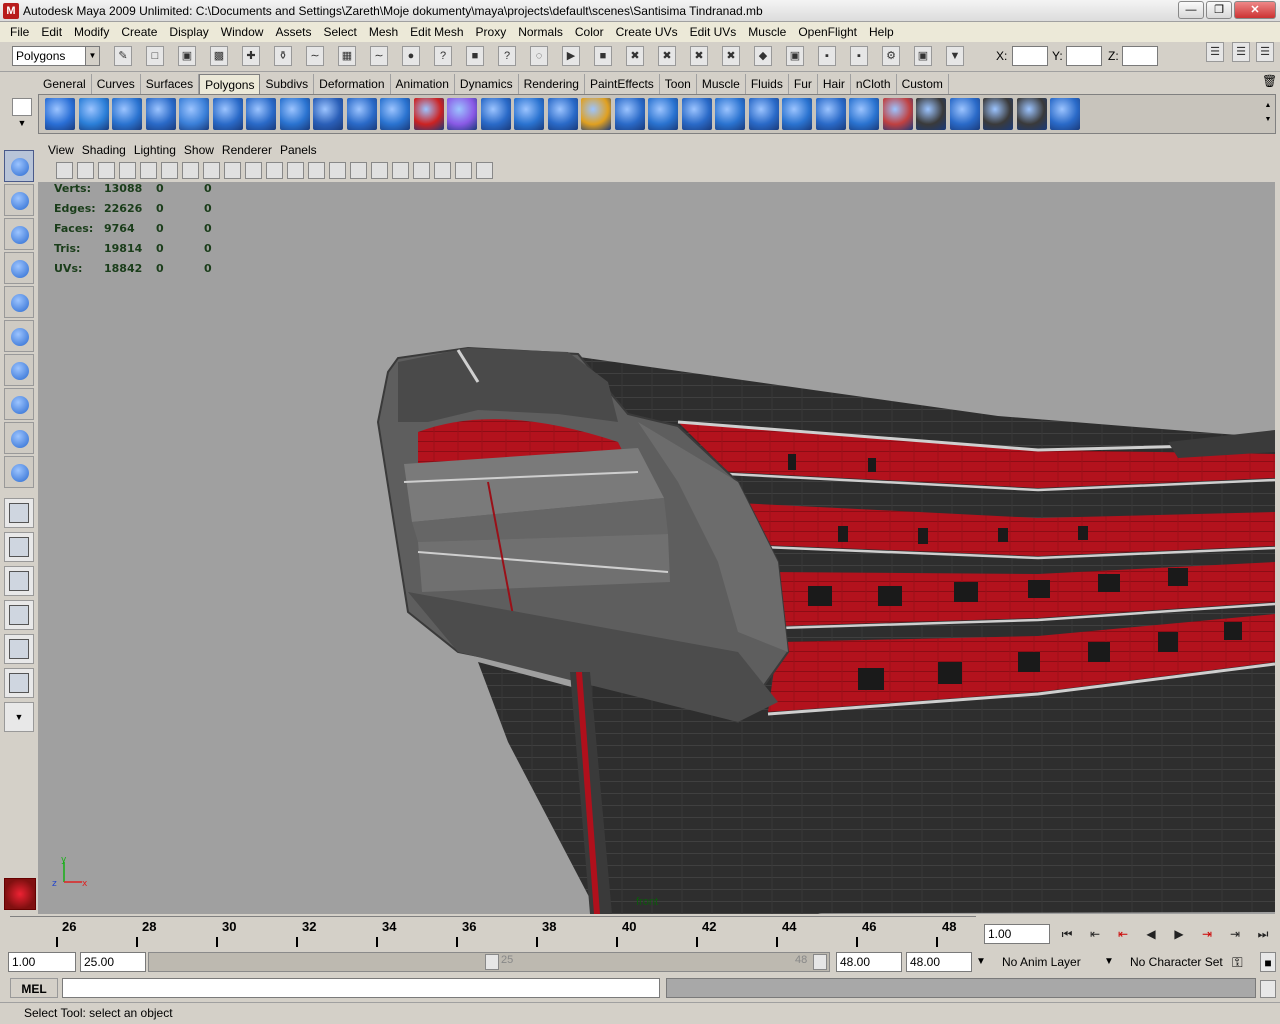 The width and height of the screenshot is (1280, 1024). I want to click on play-backwards-icon: ◀, so click(1151, 934).